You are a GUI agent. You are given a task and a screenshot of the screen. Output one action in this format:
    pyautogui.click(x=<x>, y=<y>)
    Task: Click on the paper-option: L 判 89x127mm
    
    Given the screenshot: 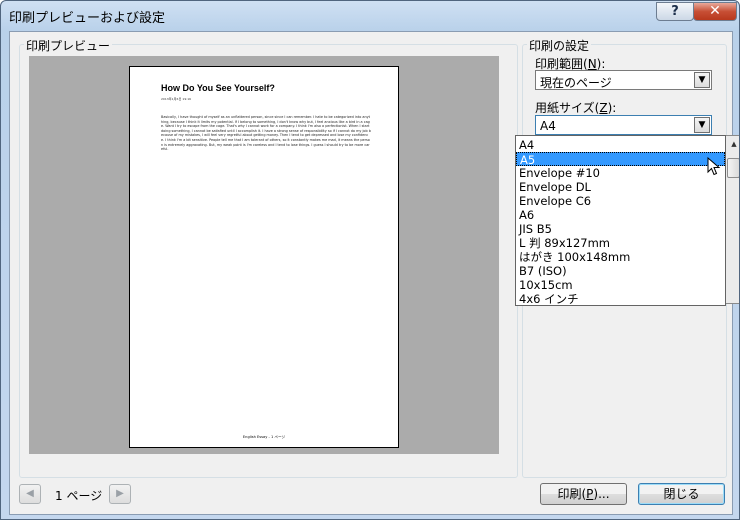 What is the action you would take?
    pyautogui.click(x=620, y=243)
    